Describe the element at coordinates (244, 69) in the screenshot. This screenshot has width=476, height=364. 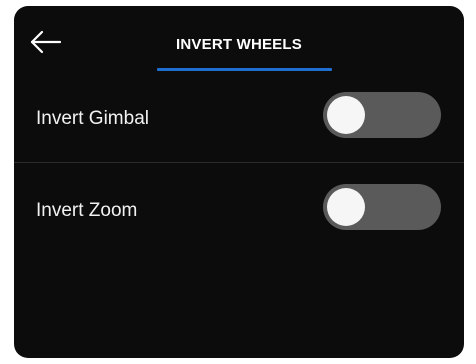
I see `title-underline` at that location.